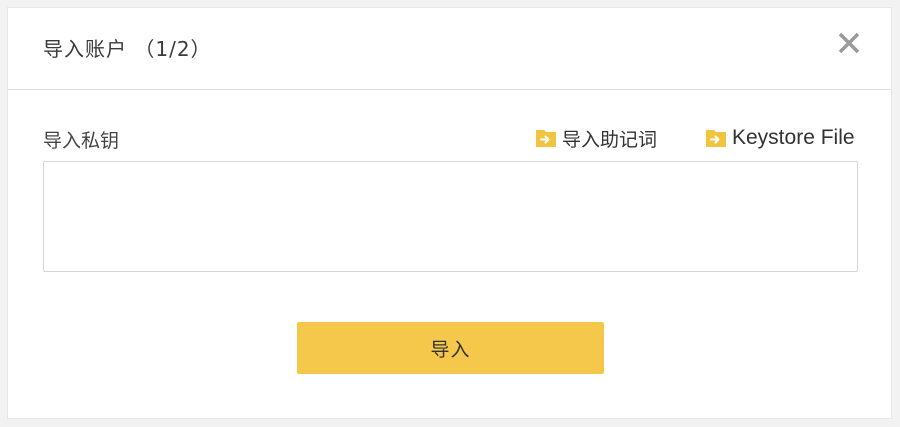 Image resolution: width=900 pixels, height=427 pixels. What do you see at coordinates (450, 348) in the screenshot?
I see `import-button: 导入` at bounding box center [450, 348].